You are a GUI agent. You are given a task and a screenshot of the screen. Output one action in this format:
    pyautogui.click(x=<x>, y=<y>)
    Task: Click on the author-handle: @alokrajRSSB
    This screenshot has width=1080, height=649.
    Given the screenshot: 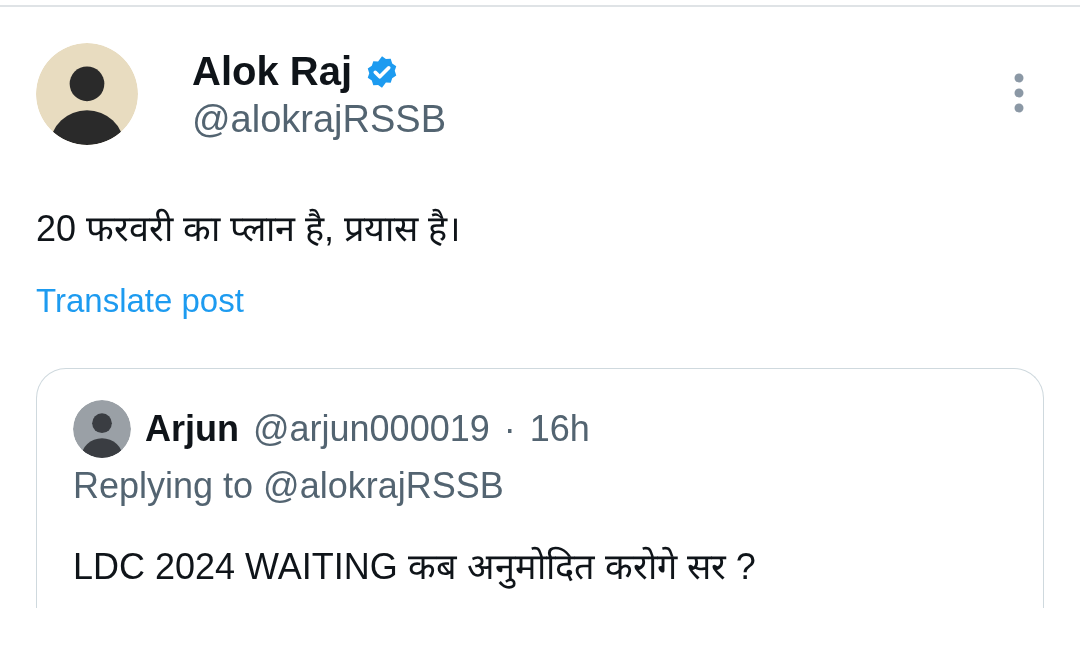 What is the action you would take?
    pyautogui.click(x=603, y=119)
    